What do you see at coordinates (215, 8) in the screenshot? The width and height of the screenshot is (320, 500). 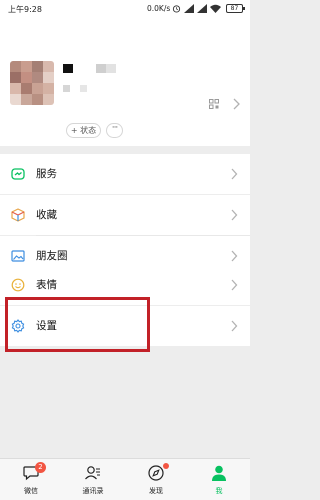 I see `wifi-icon` at bounding box center [215, 8].